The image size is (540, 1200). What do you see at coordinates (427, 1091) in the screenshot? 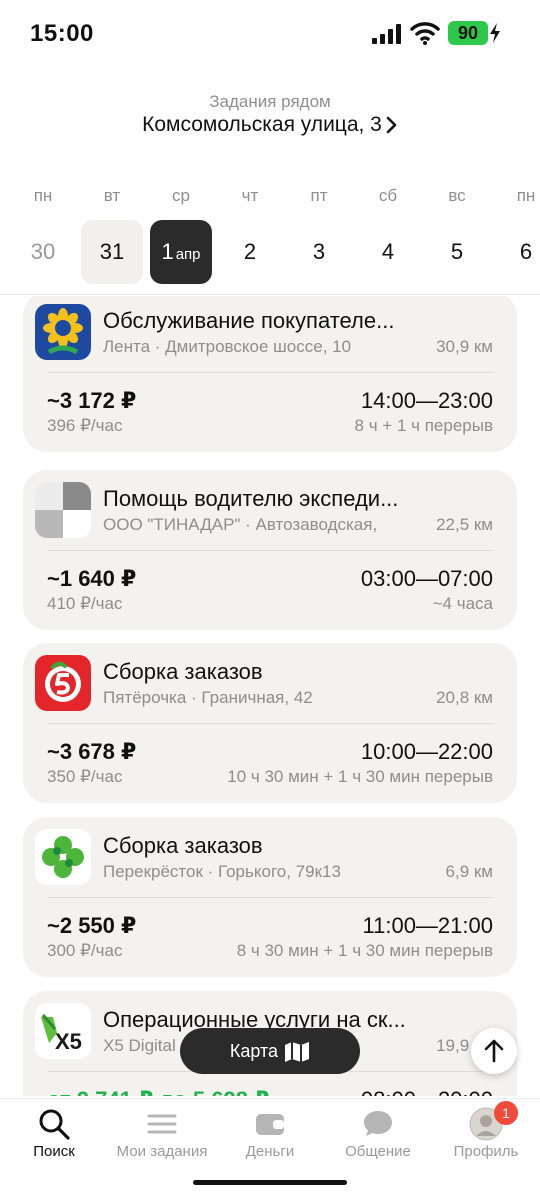
I see `job-hours: 08:00—20:00` at bounding box center [427, 1091].